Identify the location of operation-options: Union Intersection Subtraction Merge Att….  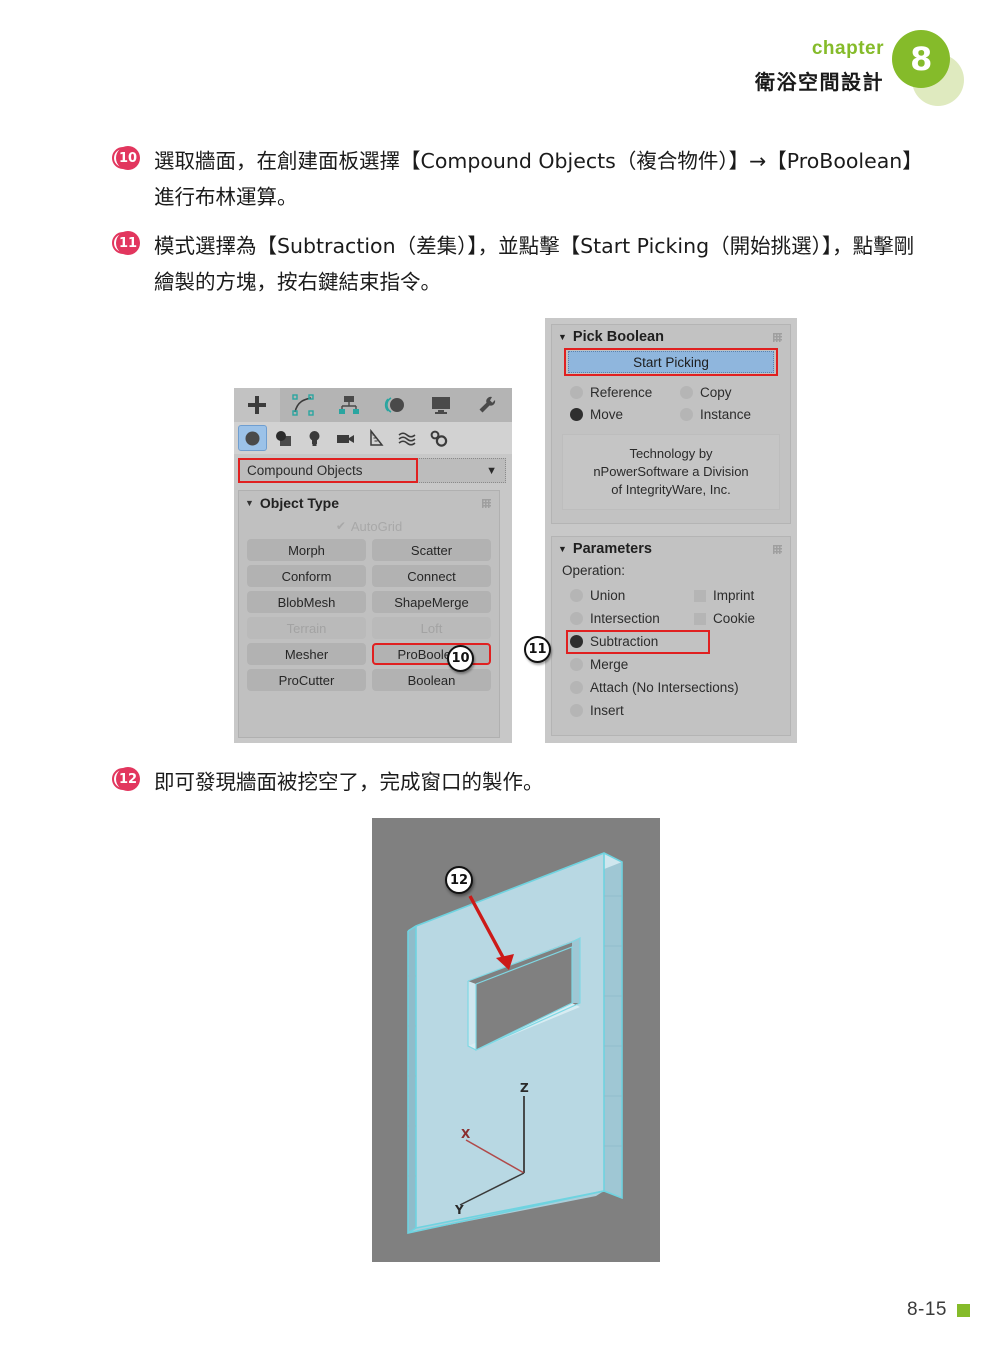
(671, 650).